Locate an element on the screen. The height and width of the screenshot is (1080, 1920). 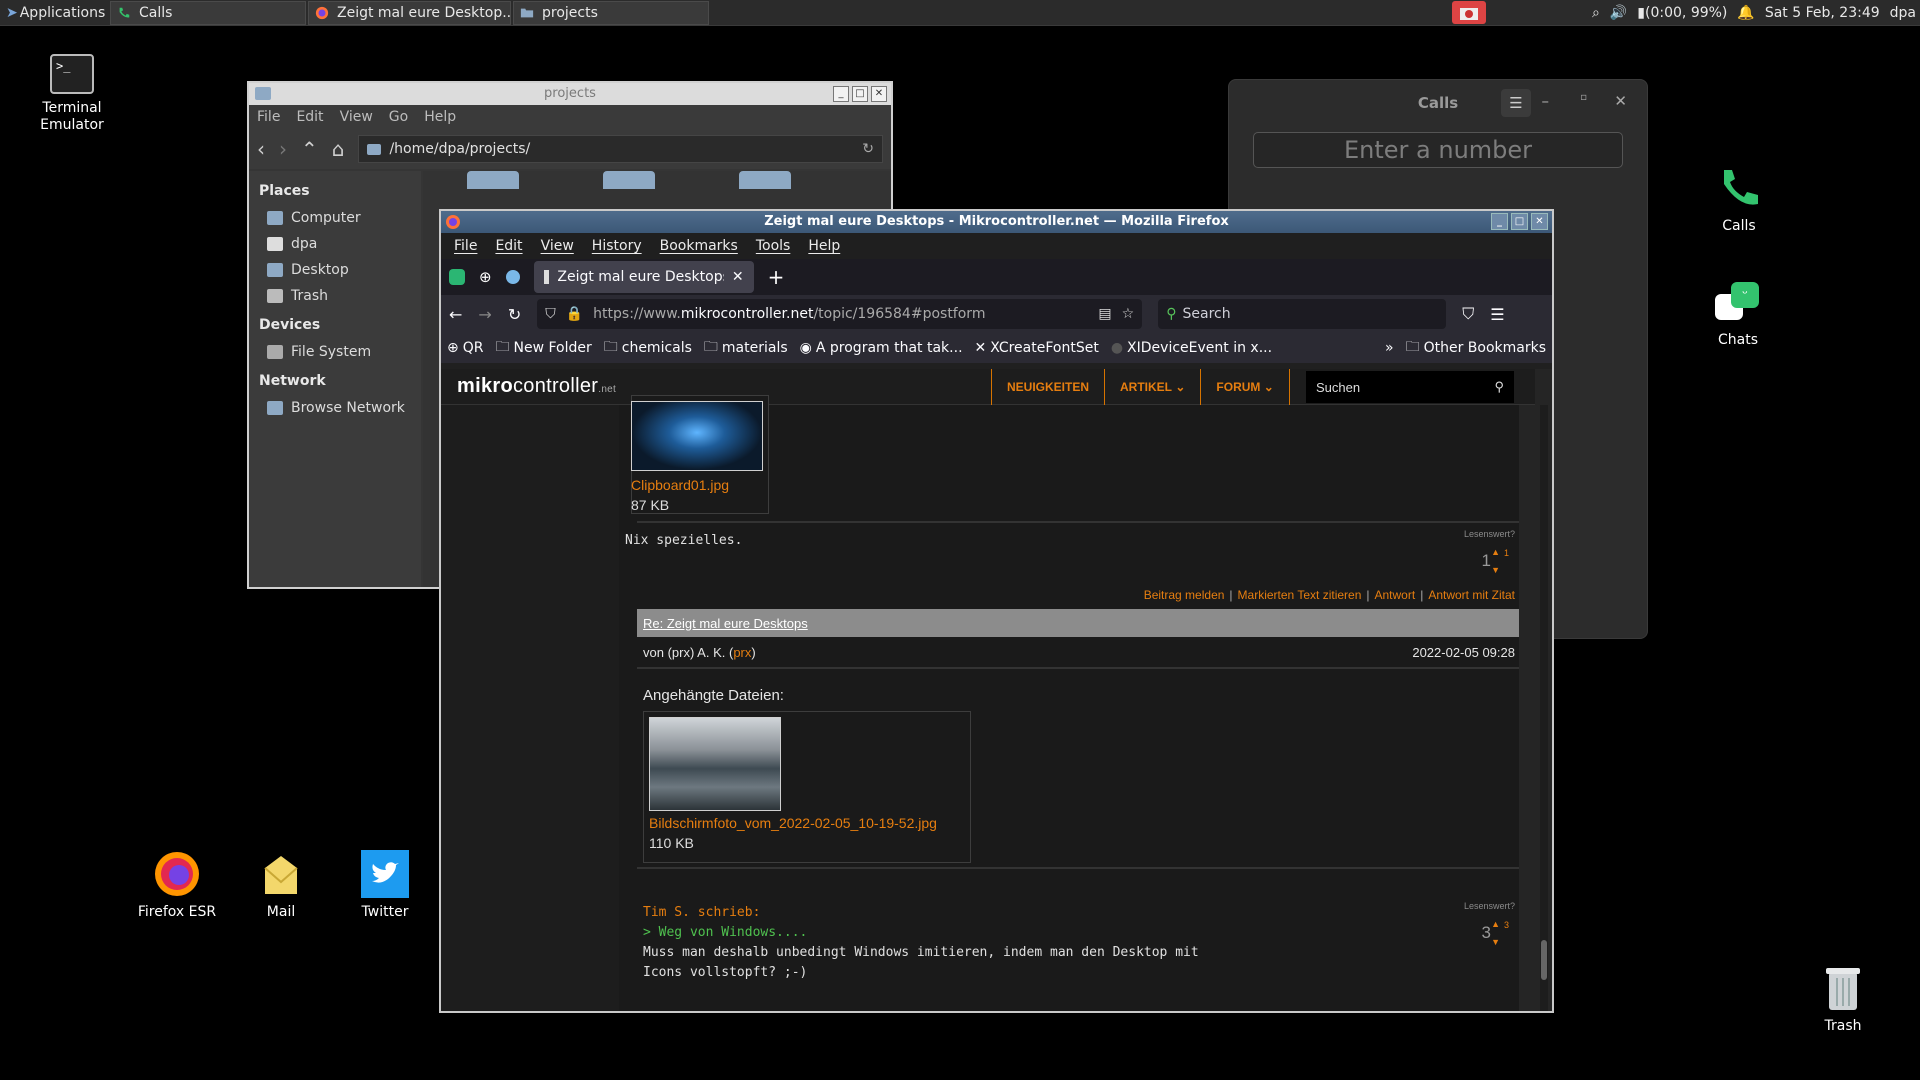
close-tab-icon: ✕ is located at coordinates (738, 277).